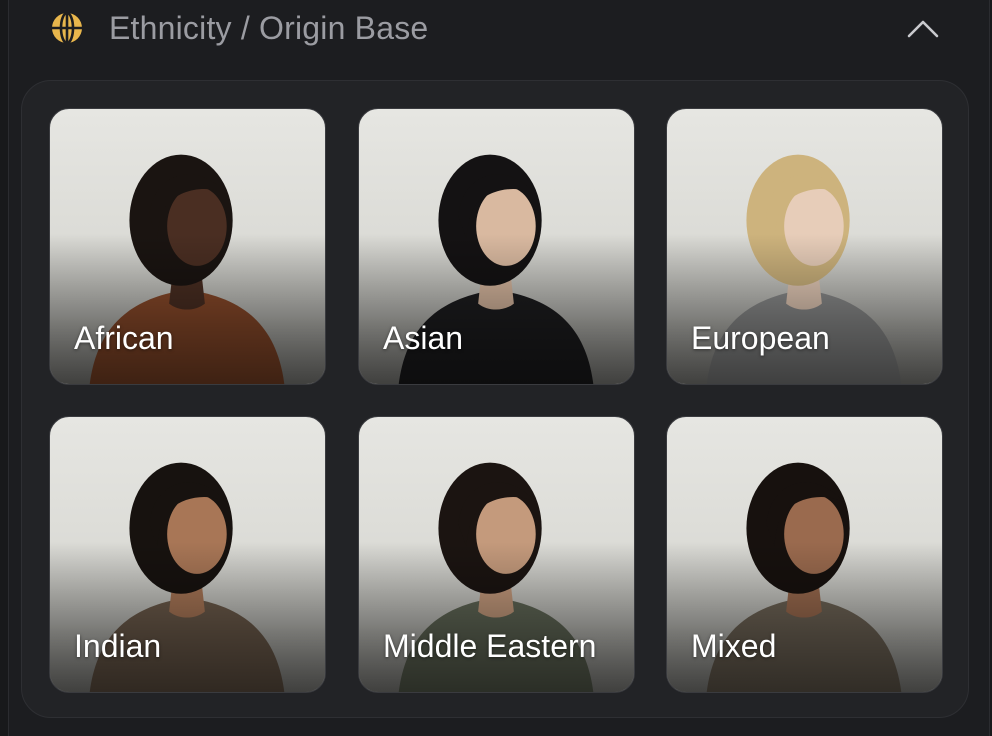 The image size is (992, 736). What do you see at coordinates (423, 338) in the screenshot?
I see `option-label: Asian` at bounding box center [423, 338].